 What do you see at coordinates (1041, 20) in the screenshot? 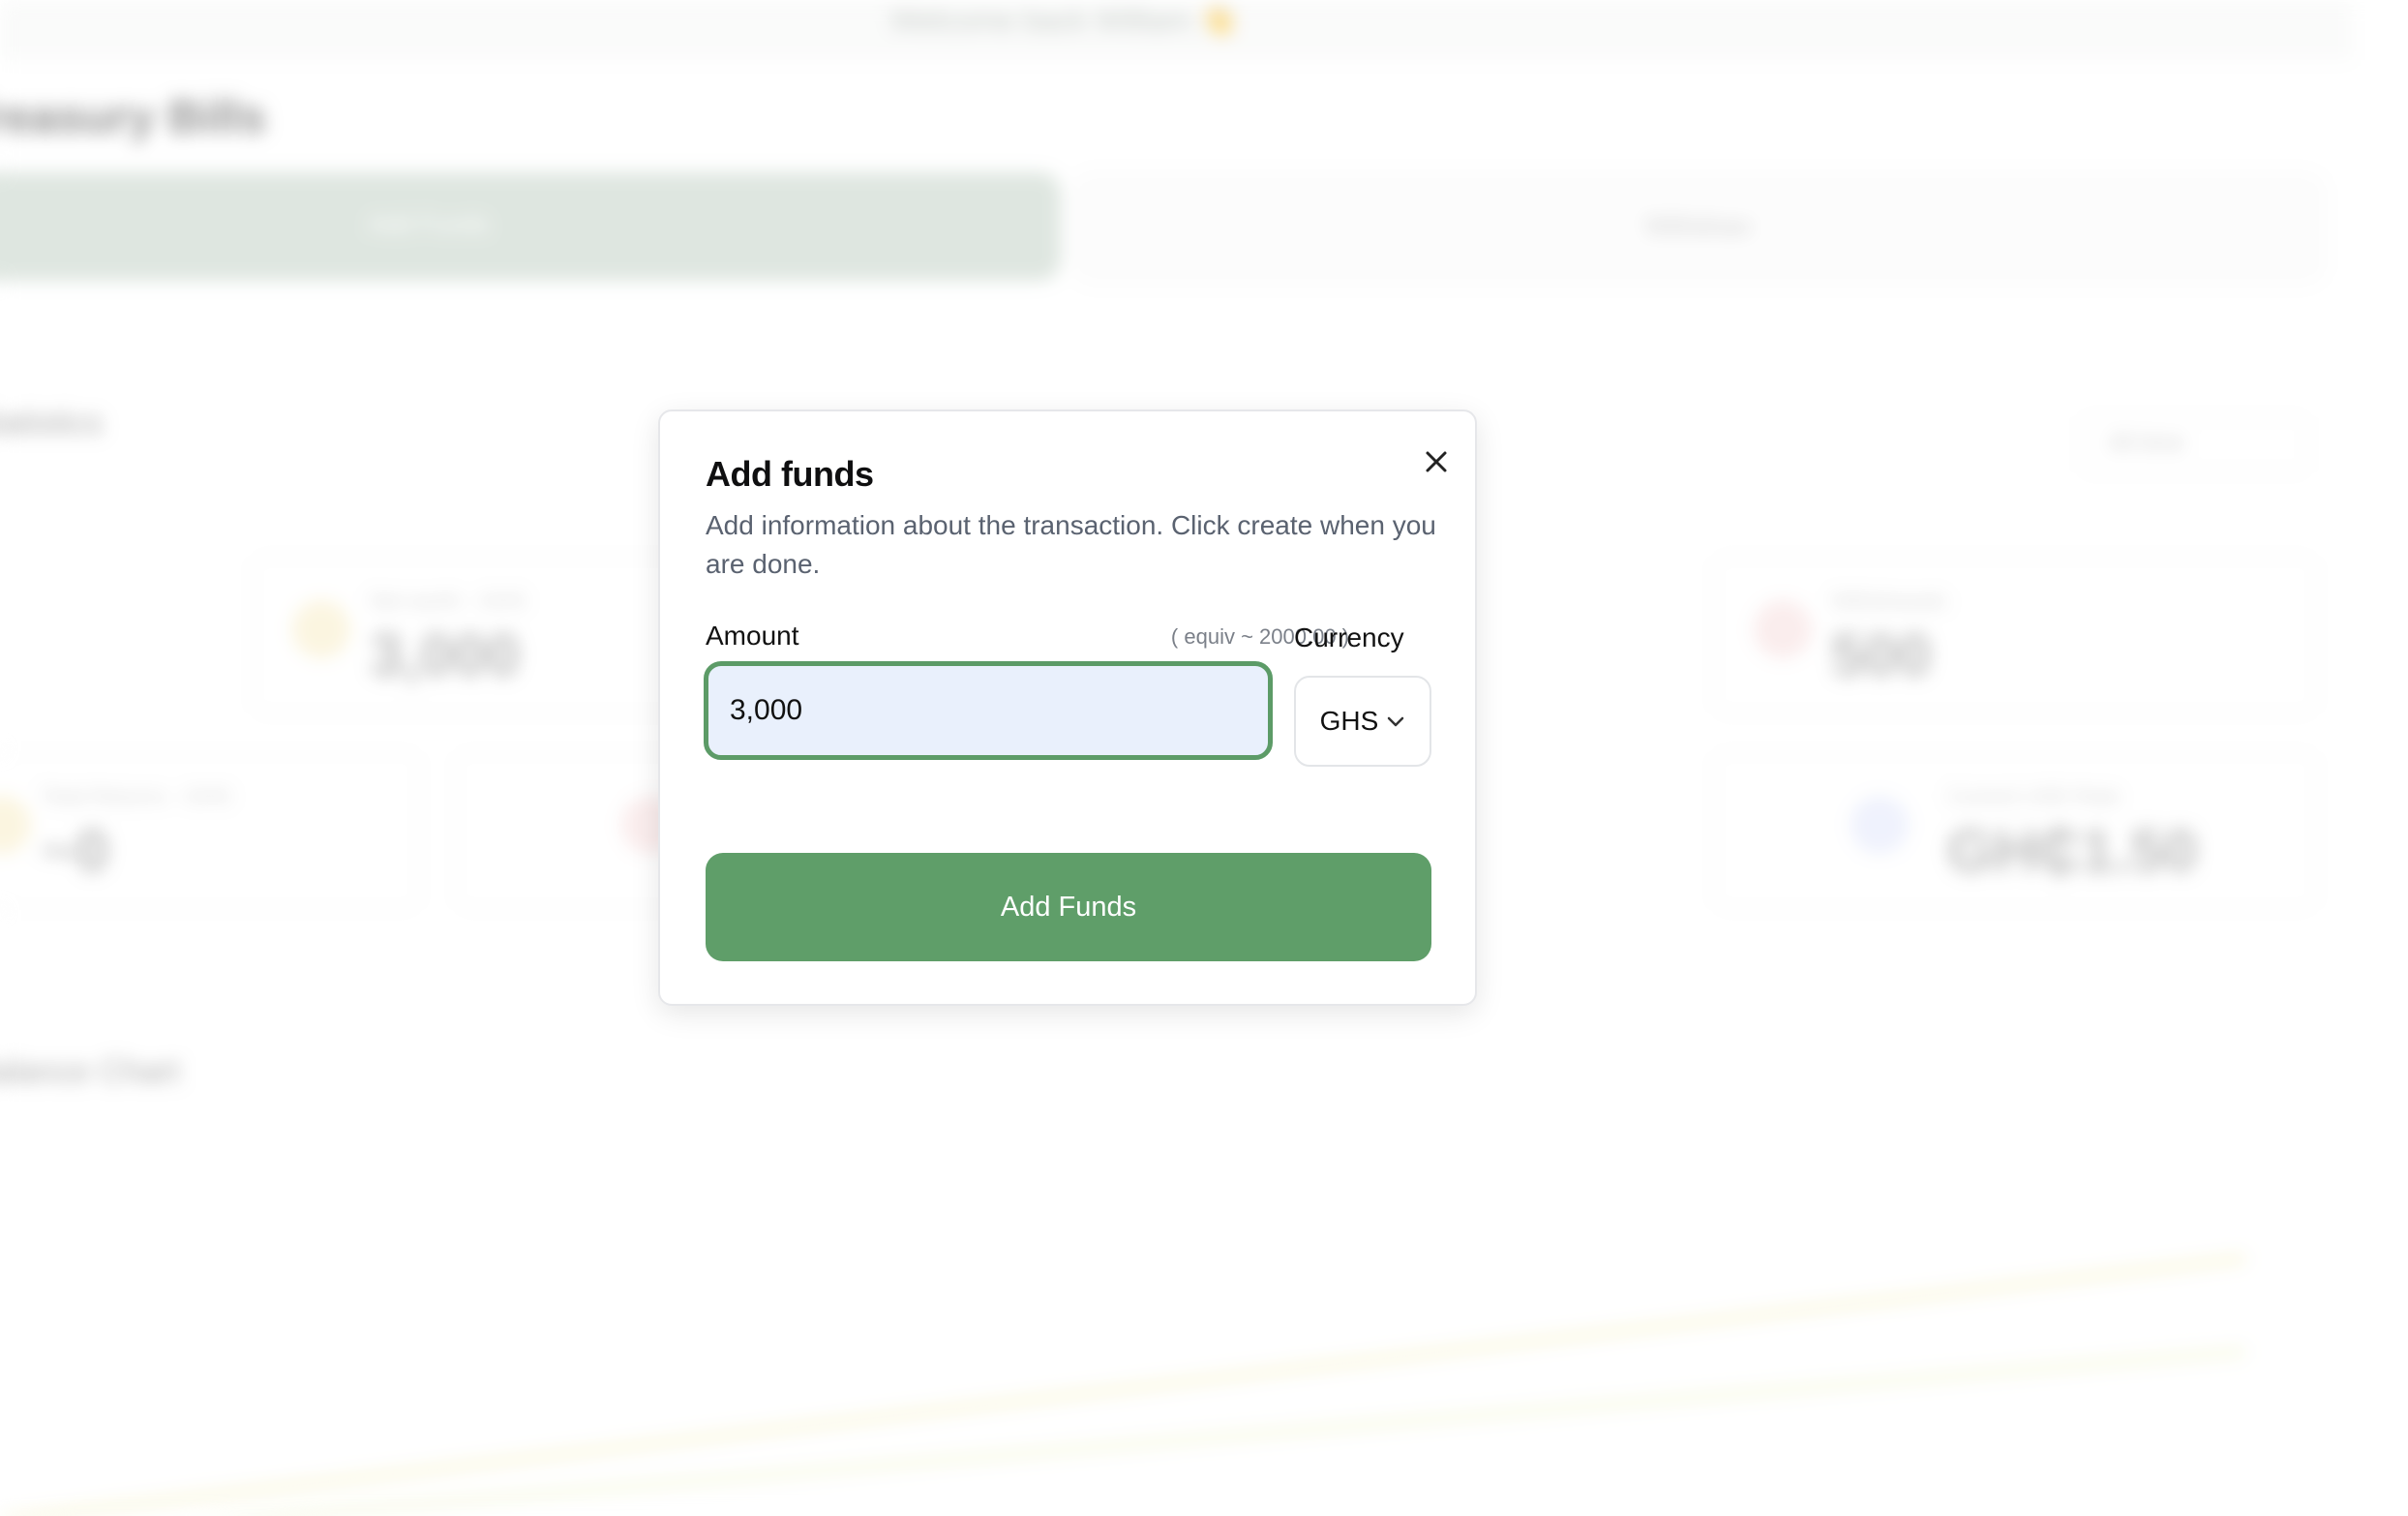
I see `welcome-text: Welcome back William` at bounding box center [1041, 20].